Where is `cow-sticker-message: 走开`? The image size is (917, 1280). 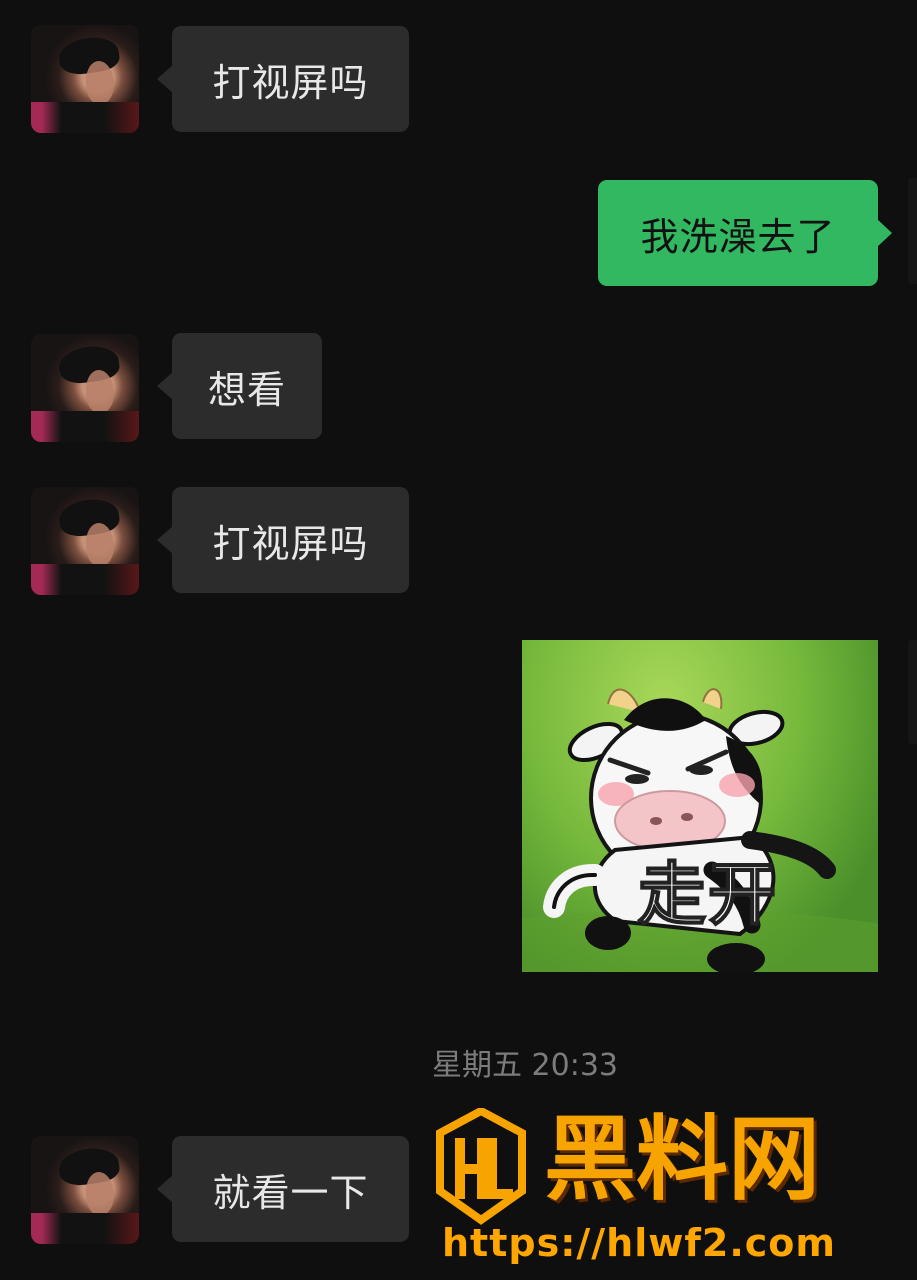 cow-sticker-message: 走开 is located at coordinates (700, 806).